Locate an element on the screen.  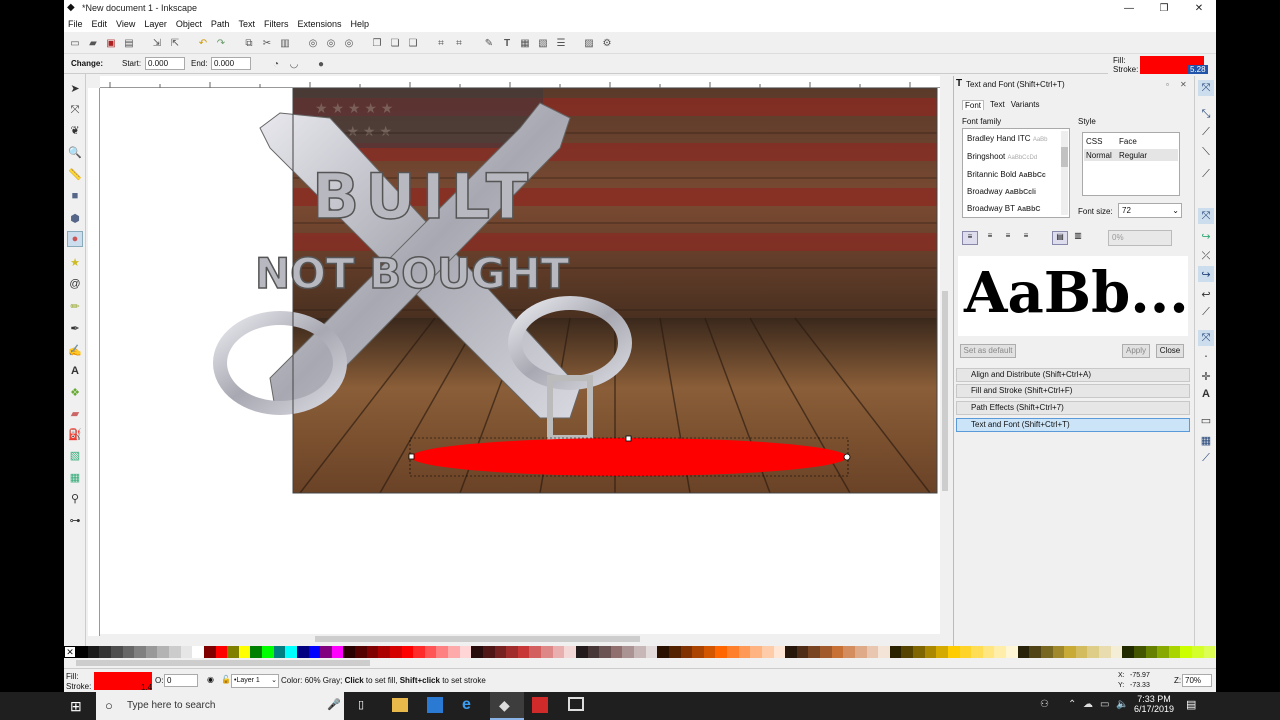
apply-button: Apply is located at coordinates (1136, 351).